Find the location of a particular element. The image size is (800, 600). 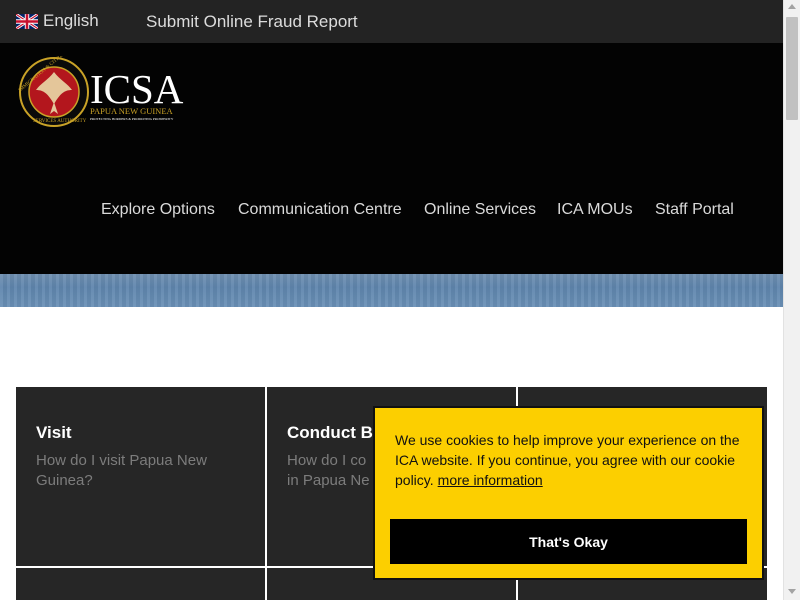

page-scrollbar is located at coordinates (791, 300).